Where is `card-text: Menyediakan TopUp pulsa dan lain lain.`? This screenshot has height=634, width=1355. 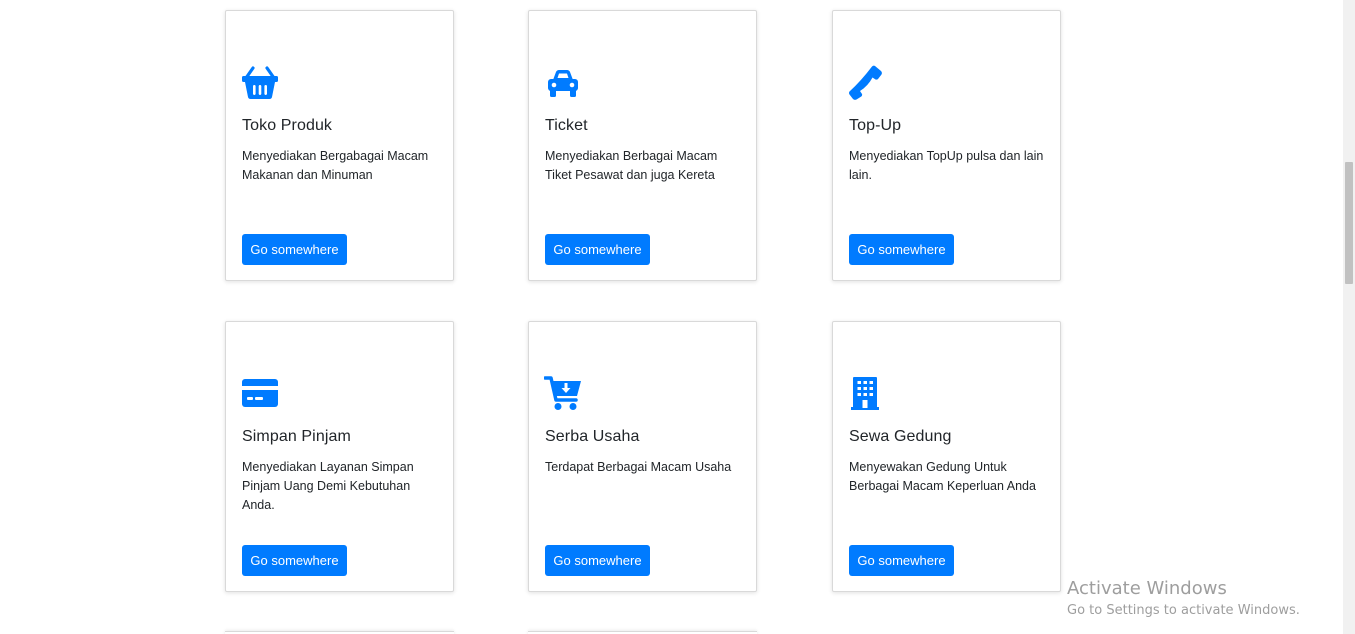
card-text: Menyediakan TopUp pulsa dan lain lain. is located at coordinates (946, 165).